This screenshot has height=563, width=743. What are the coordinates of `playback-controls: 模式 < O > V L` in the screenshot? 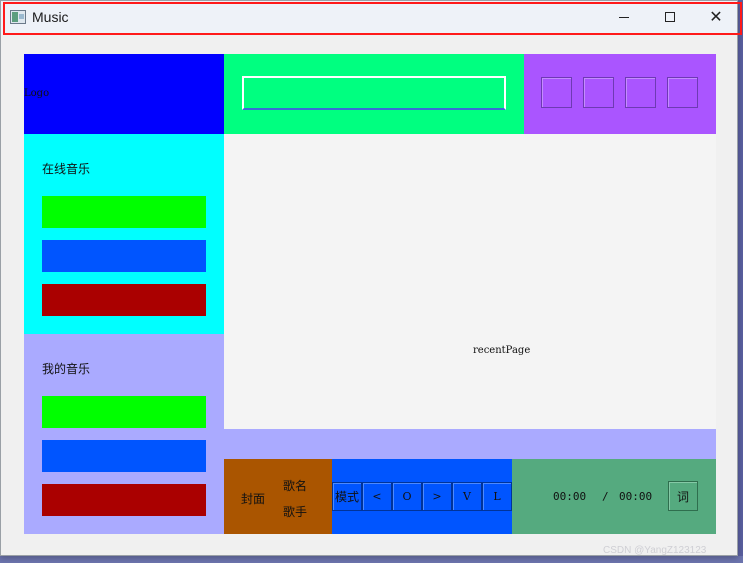 It's located at (422, 496).